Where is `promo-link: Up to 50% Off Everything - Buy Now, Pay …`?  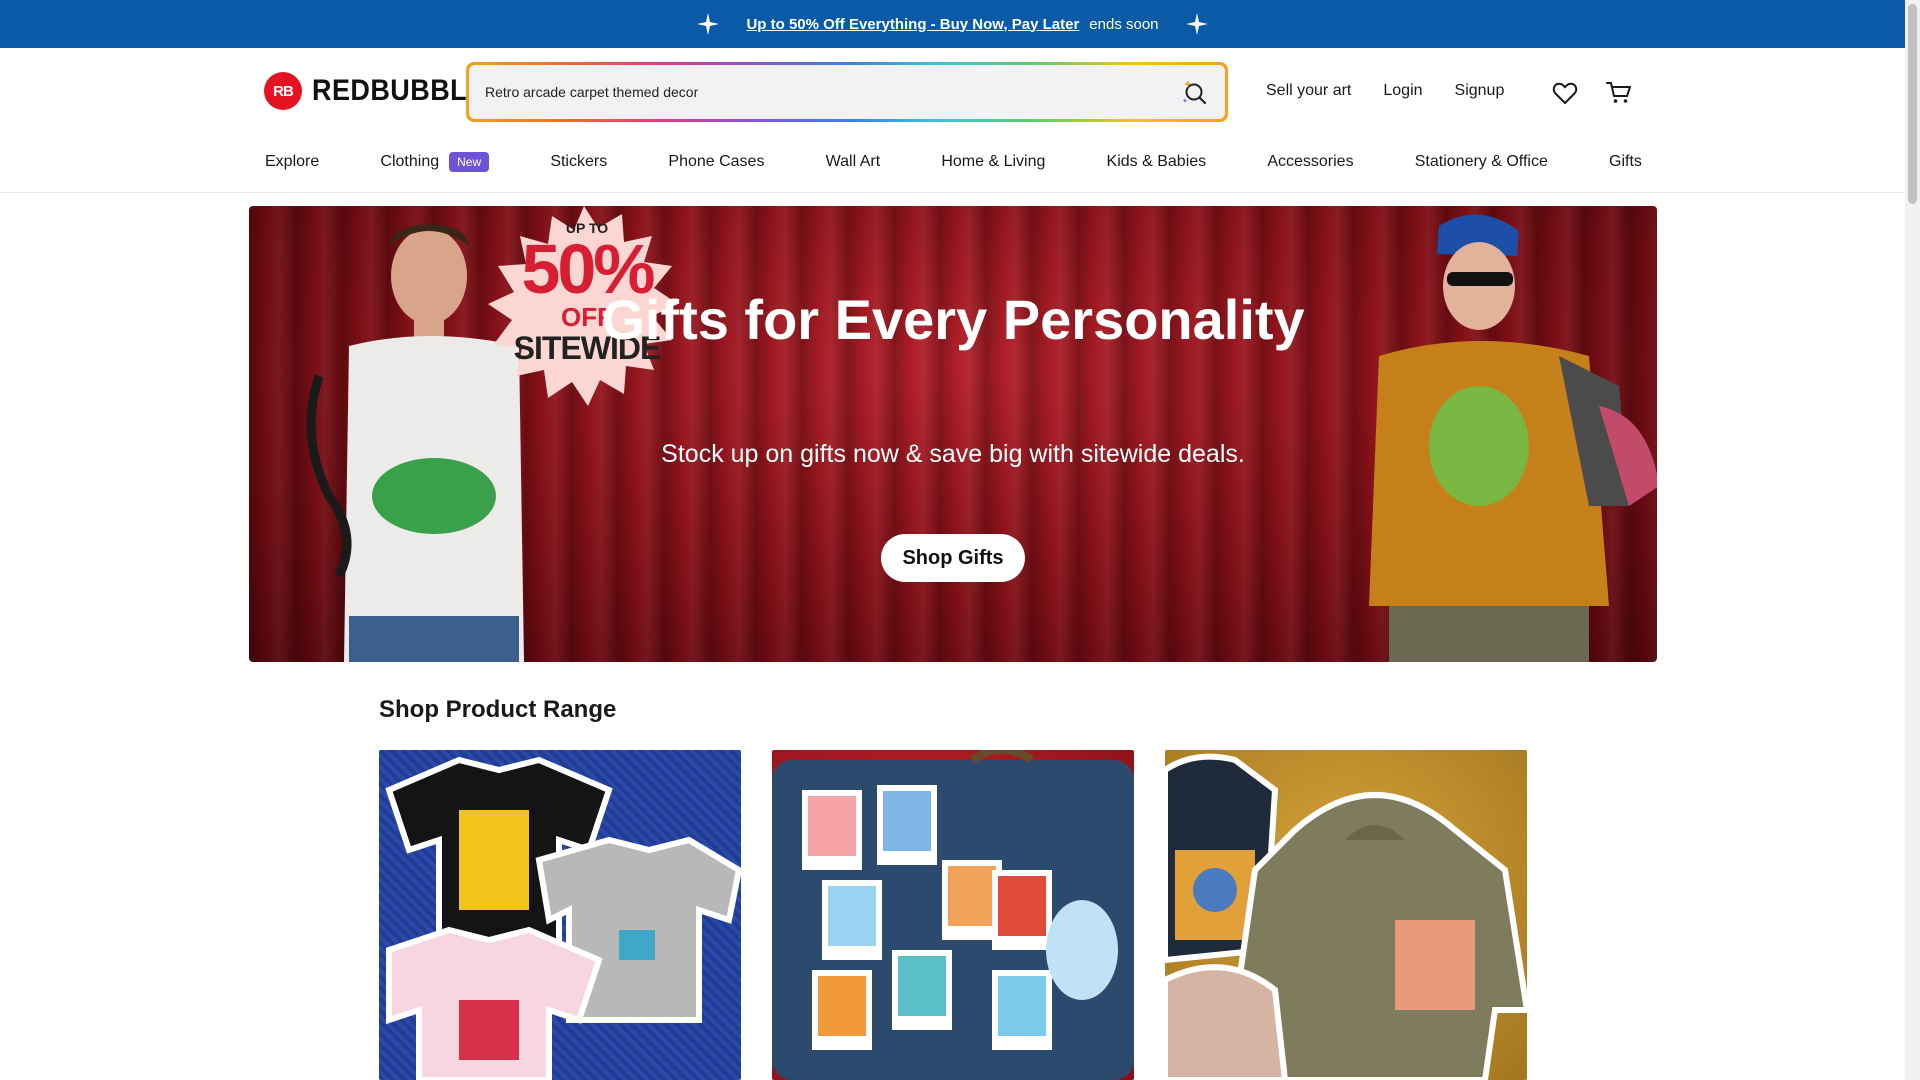 promo-link: Up to 50% Off Everything - Buy Now, Pay … is located at coordinates (912, 24).